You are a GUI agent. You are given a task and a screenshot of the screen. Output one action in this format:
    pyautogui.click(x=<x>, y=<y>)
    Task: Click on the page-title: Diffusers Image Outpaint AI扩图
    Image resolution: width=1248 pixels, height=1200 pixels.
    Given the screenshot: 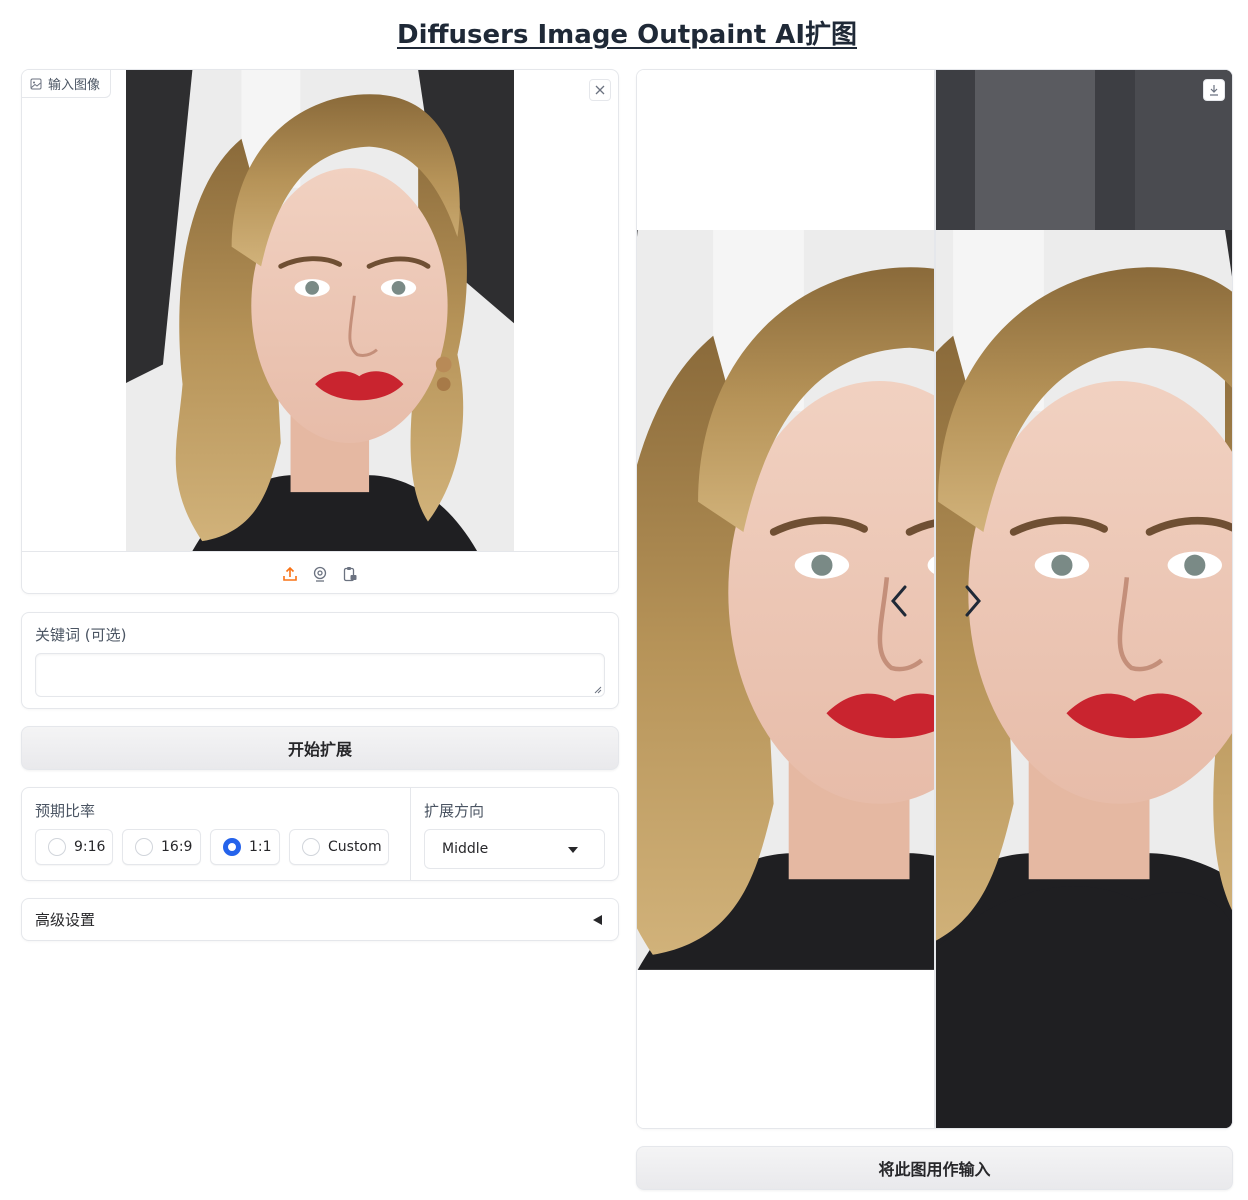 What is the action you would take?
    pyautogui.click(x=624, y=32)
    